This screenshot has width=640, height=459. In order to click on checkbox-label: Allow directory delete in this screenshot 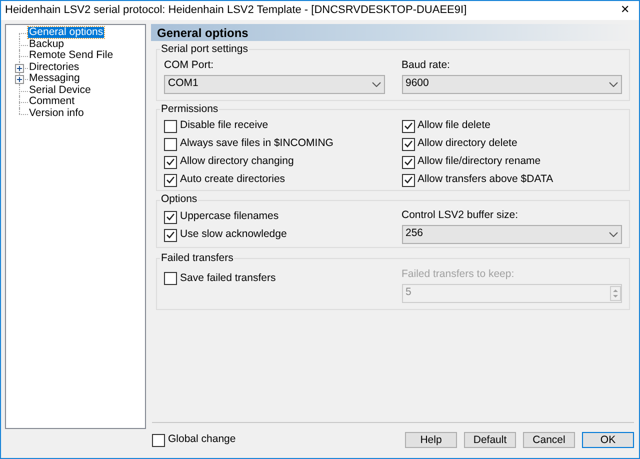, I will do `click(468, 144)`.